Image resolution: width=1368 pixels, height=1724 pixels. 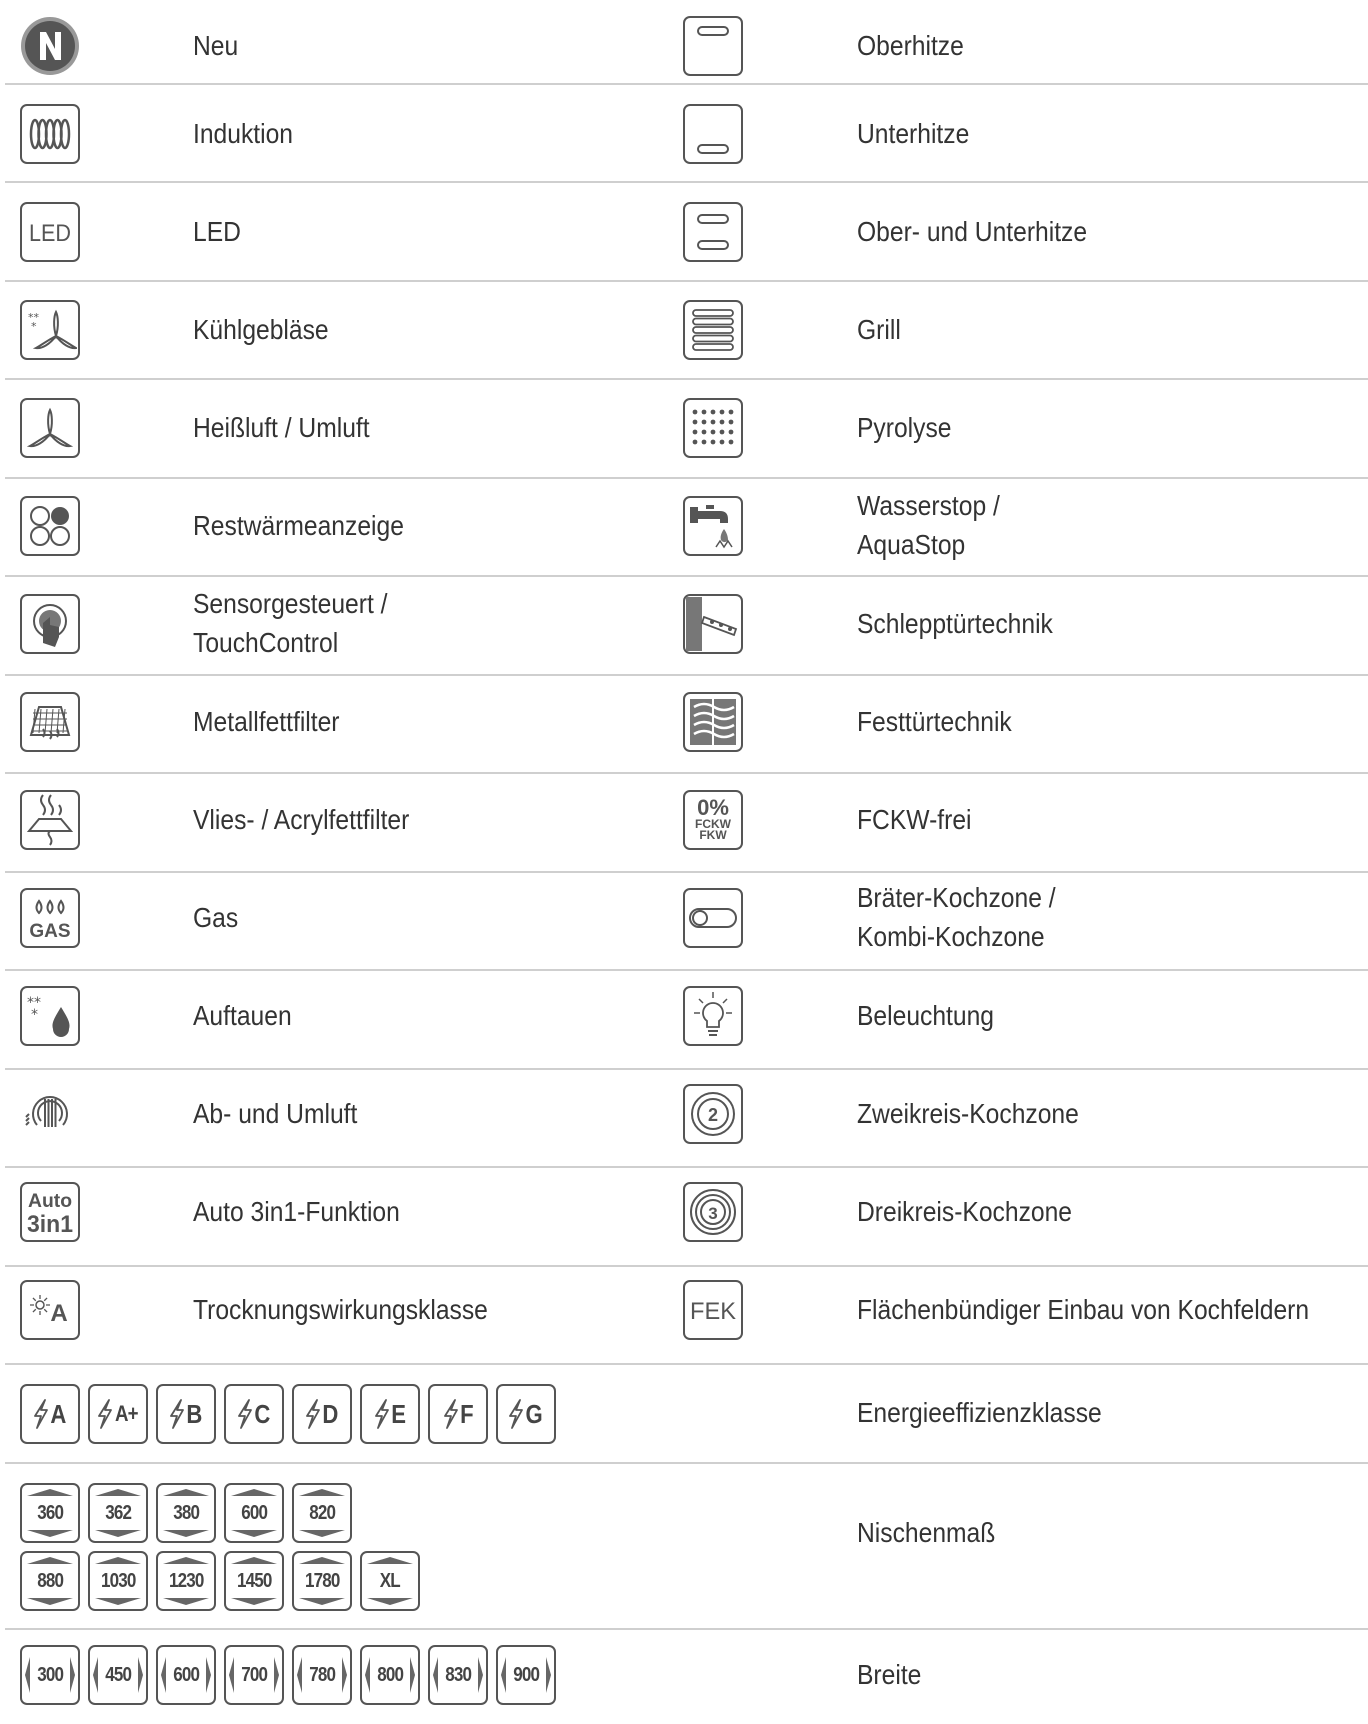 I want to click on svg-text: GAS, so click(x=49, y=931).